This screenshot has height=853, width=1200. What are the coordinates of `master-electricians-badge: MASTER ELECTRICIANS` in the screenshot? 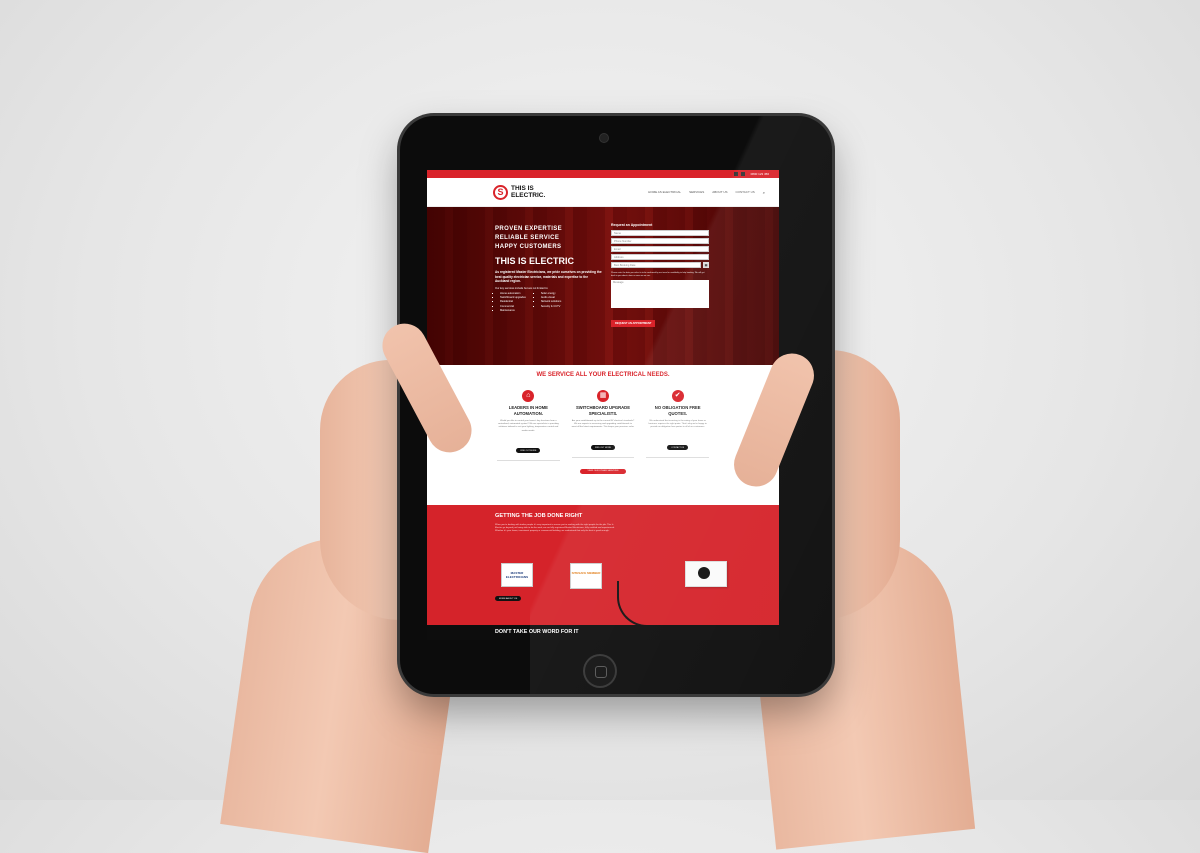 It's located at (517, 575).